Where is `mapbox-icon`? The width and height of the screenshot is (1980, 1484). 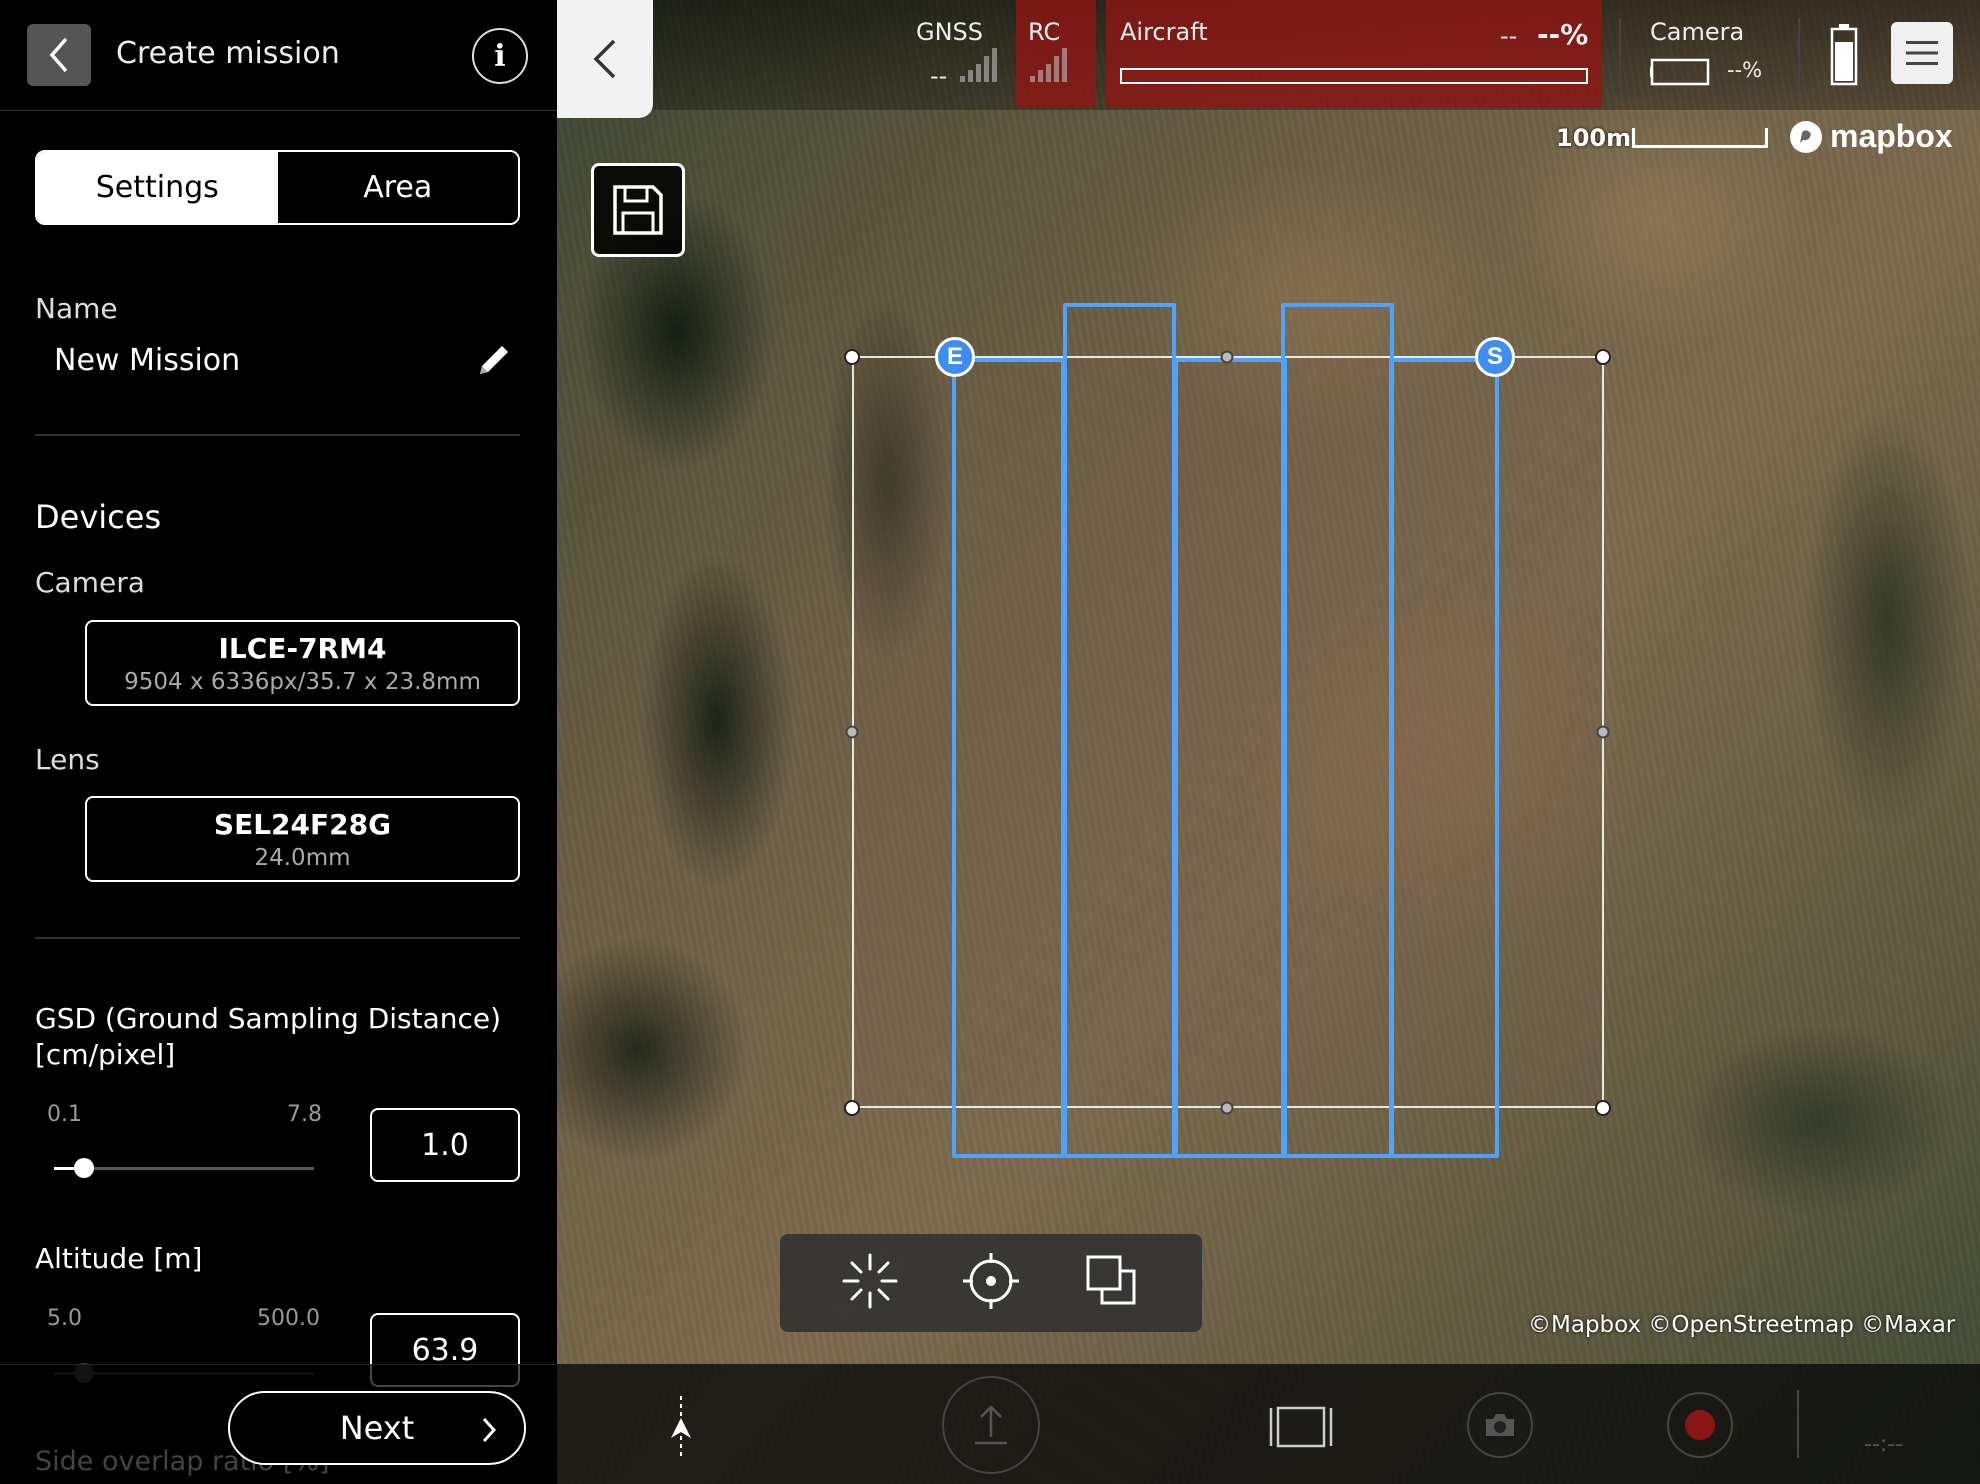 mapbox-icon is located at coordinates (1806, 136).